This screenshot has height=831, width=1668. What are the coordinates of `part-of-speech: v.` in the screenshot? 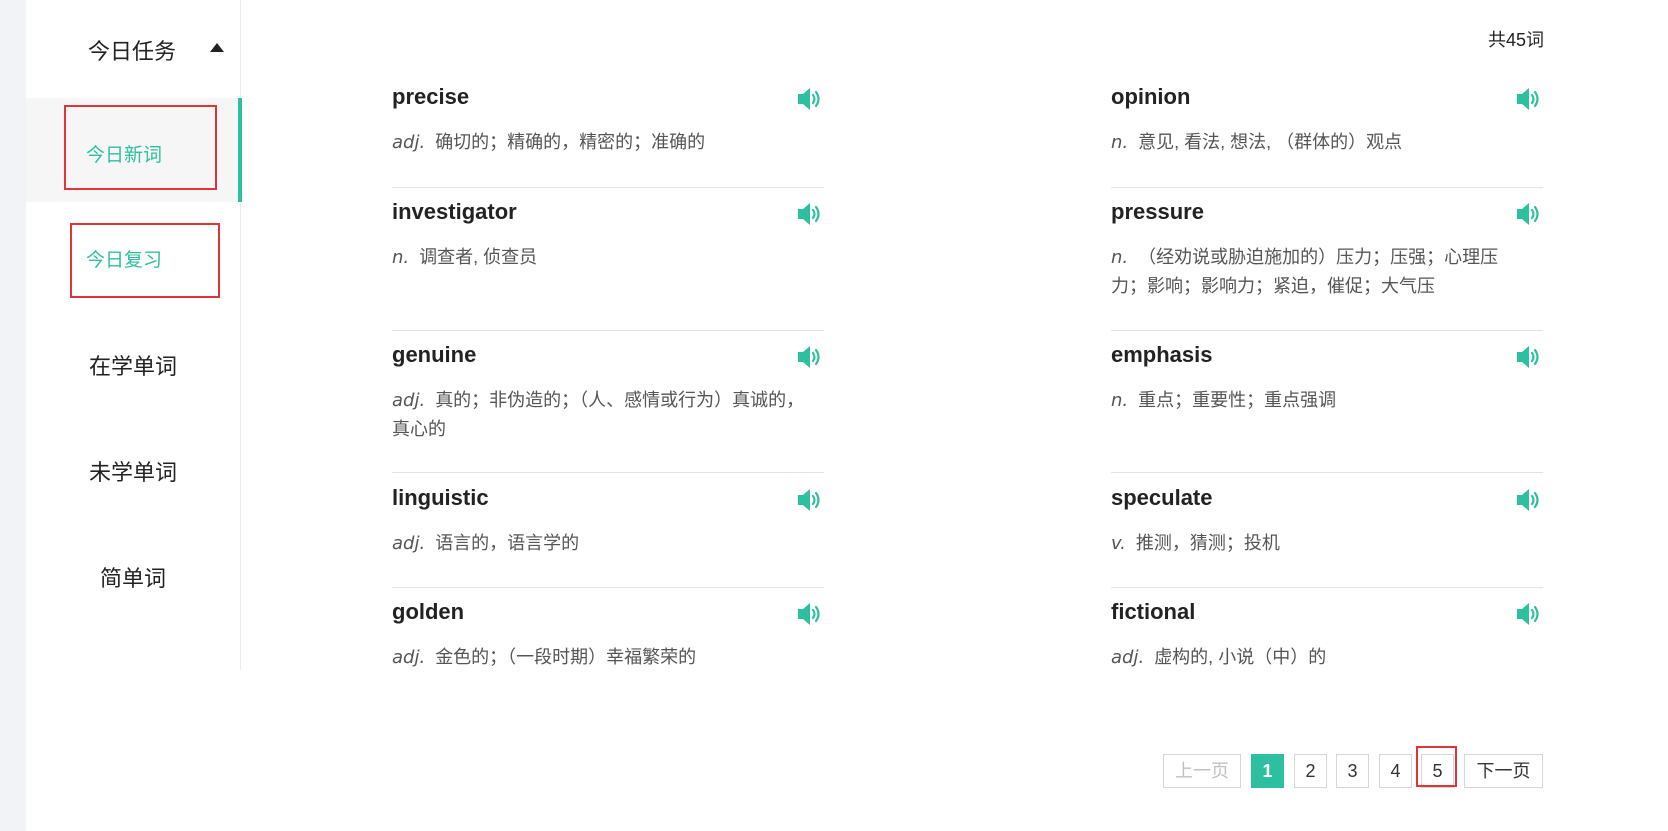 It's located at (1118, 543).